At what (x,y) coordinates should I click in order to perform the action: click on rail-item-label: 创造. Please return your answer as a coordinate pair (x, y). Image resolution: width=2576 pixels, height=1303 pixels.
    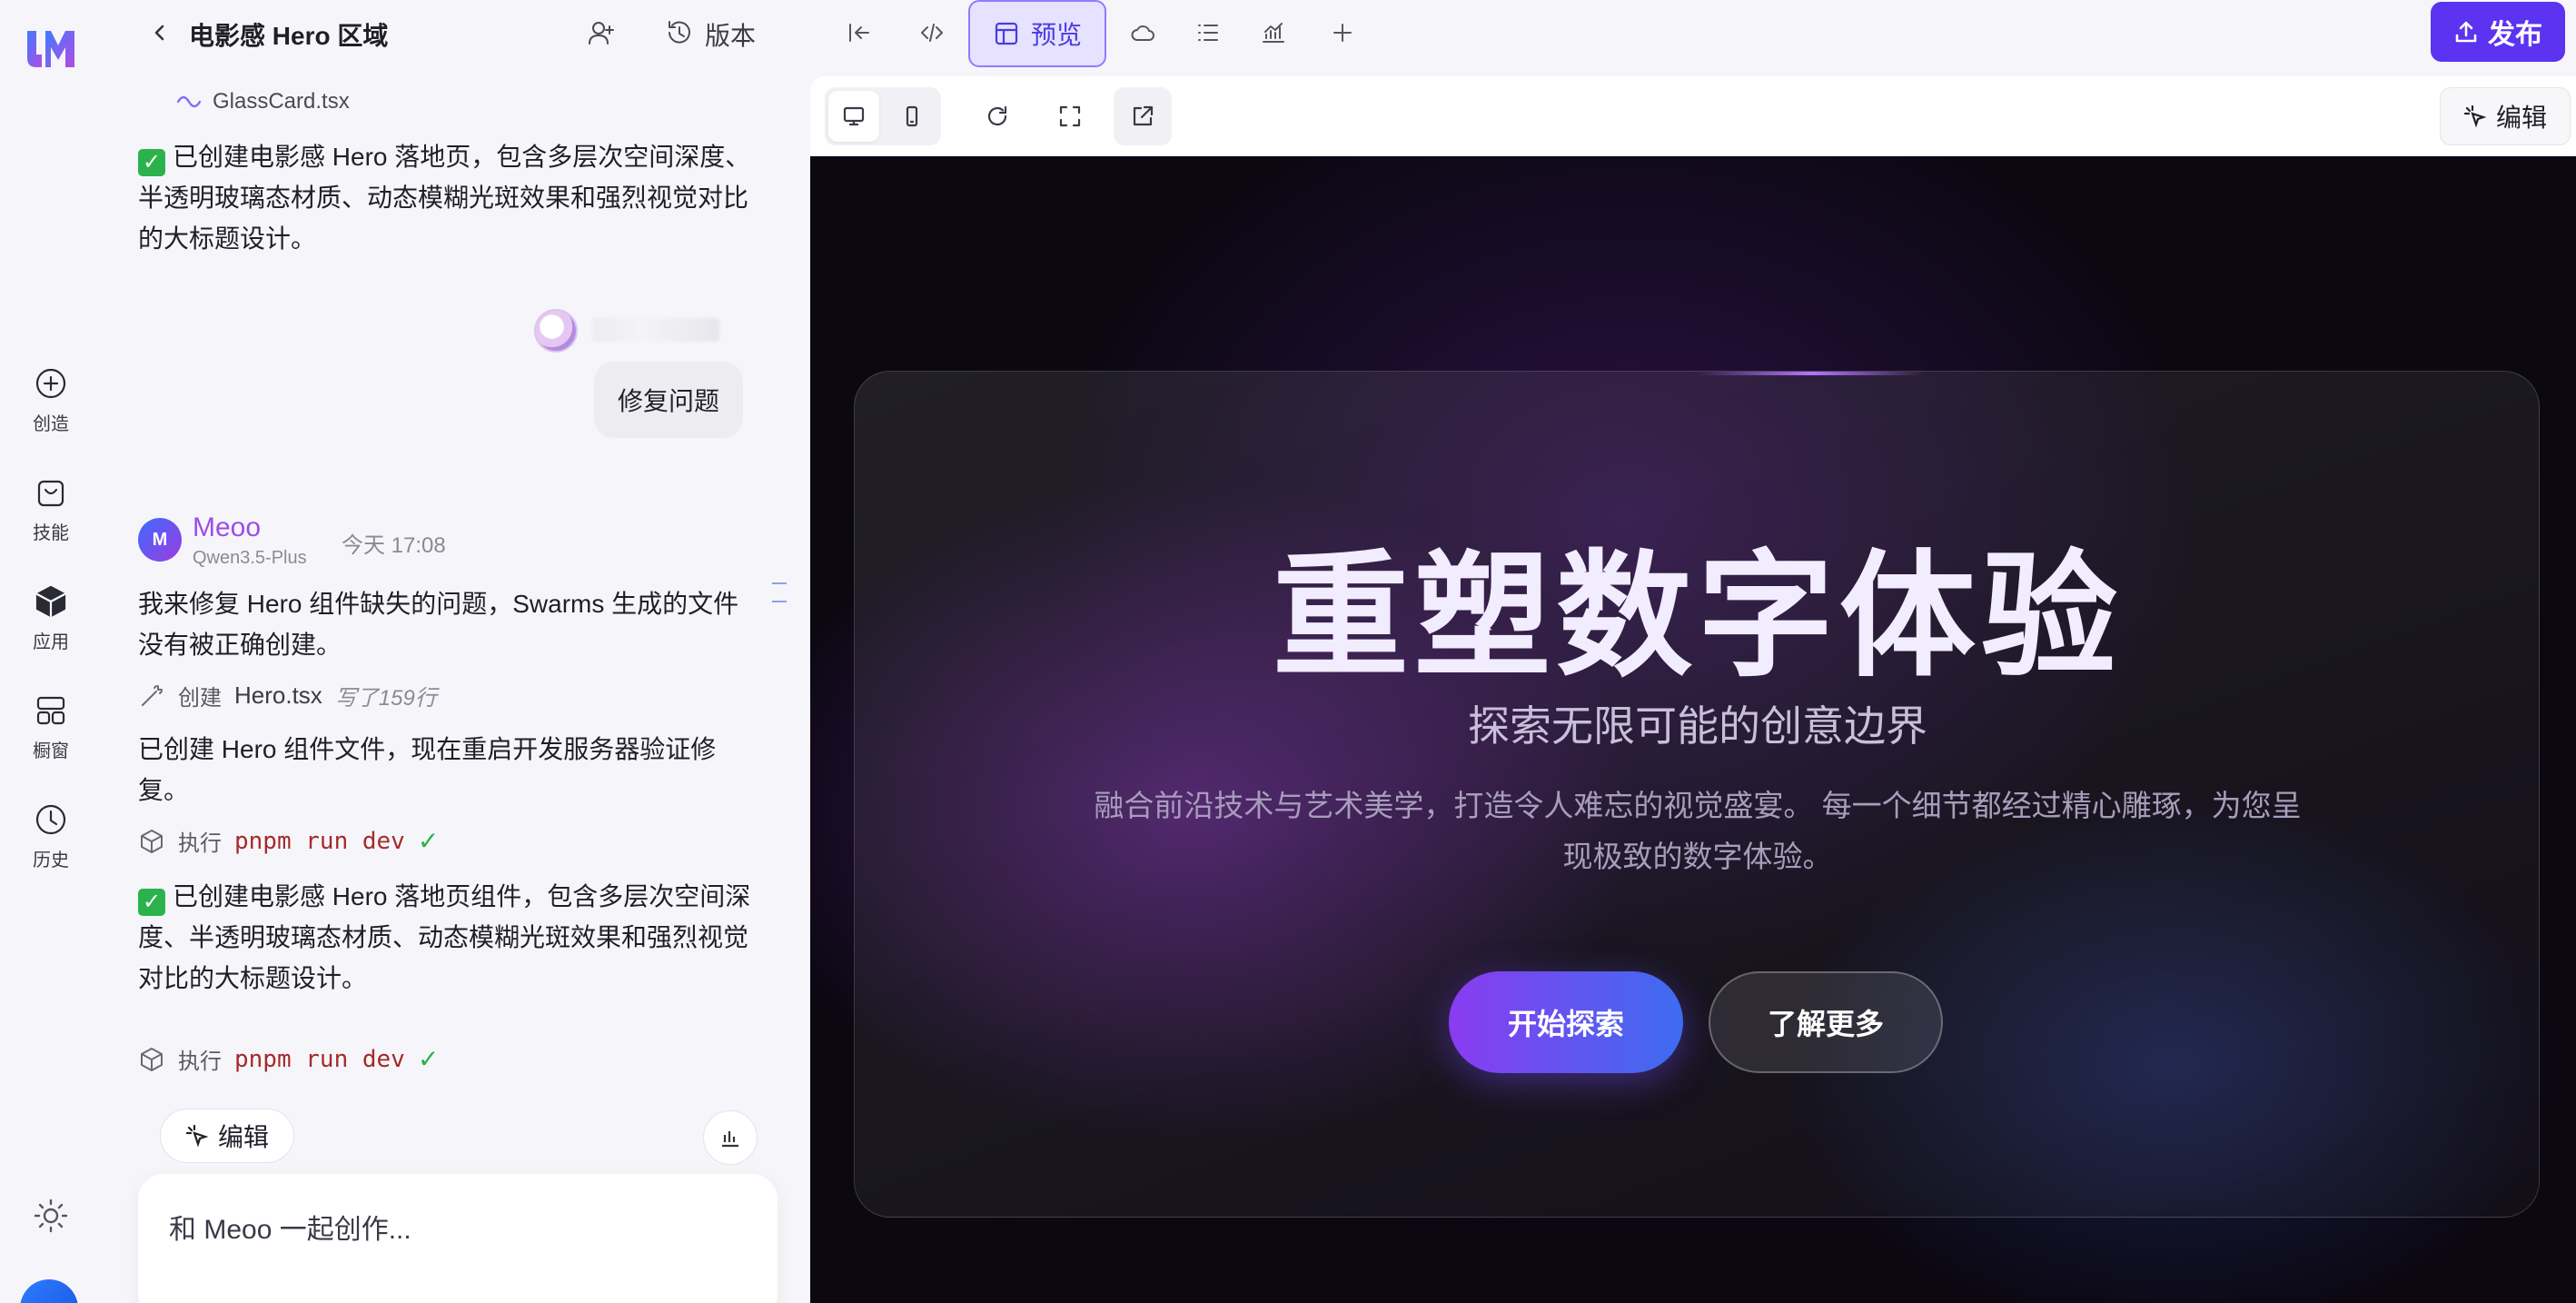
    Looking at the image, I should click on (51, 424).